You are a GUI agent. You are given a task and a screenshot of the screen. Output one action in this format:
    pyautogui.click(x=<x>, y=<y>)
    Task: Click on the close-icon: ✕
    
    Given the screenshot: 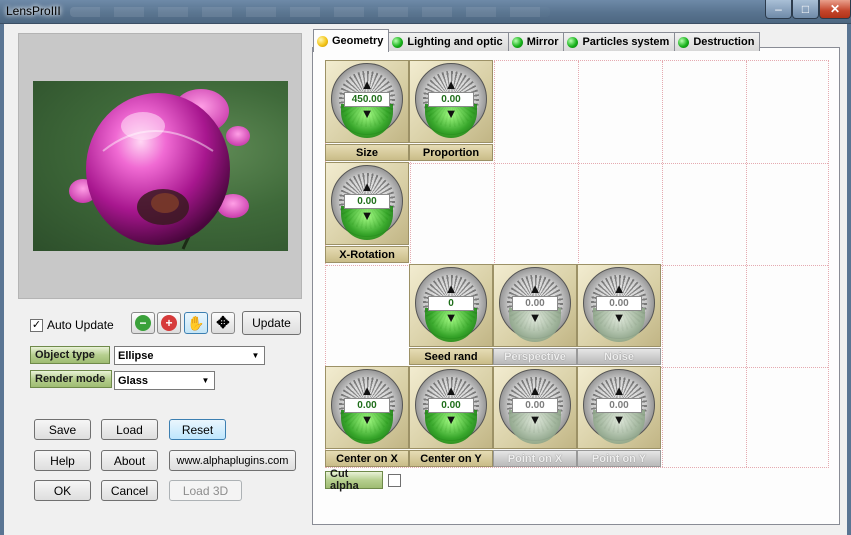 What is the action you would take?
    pyautogui.click(x=835, y=9)
    